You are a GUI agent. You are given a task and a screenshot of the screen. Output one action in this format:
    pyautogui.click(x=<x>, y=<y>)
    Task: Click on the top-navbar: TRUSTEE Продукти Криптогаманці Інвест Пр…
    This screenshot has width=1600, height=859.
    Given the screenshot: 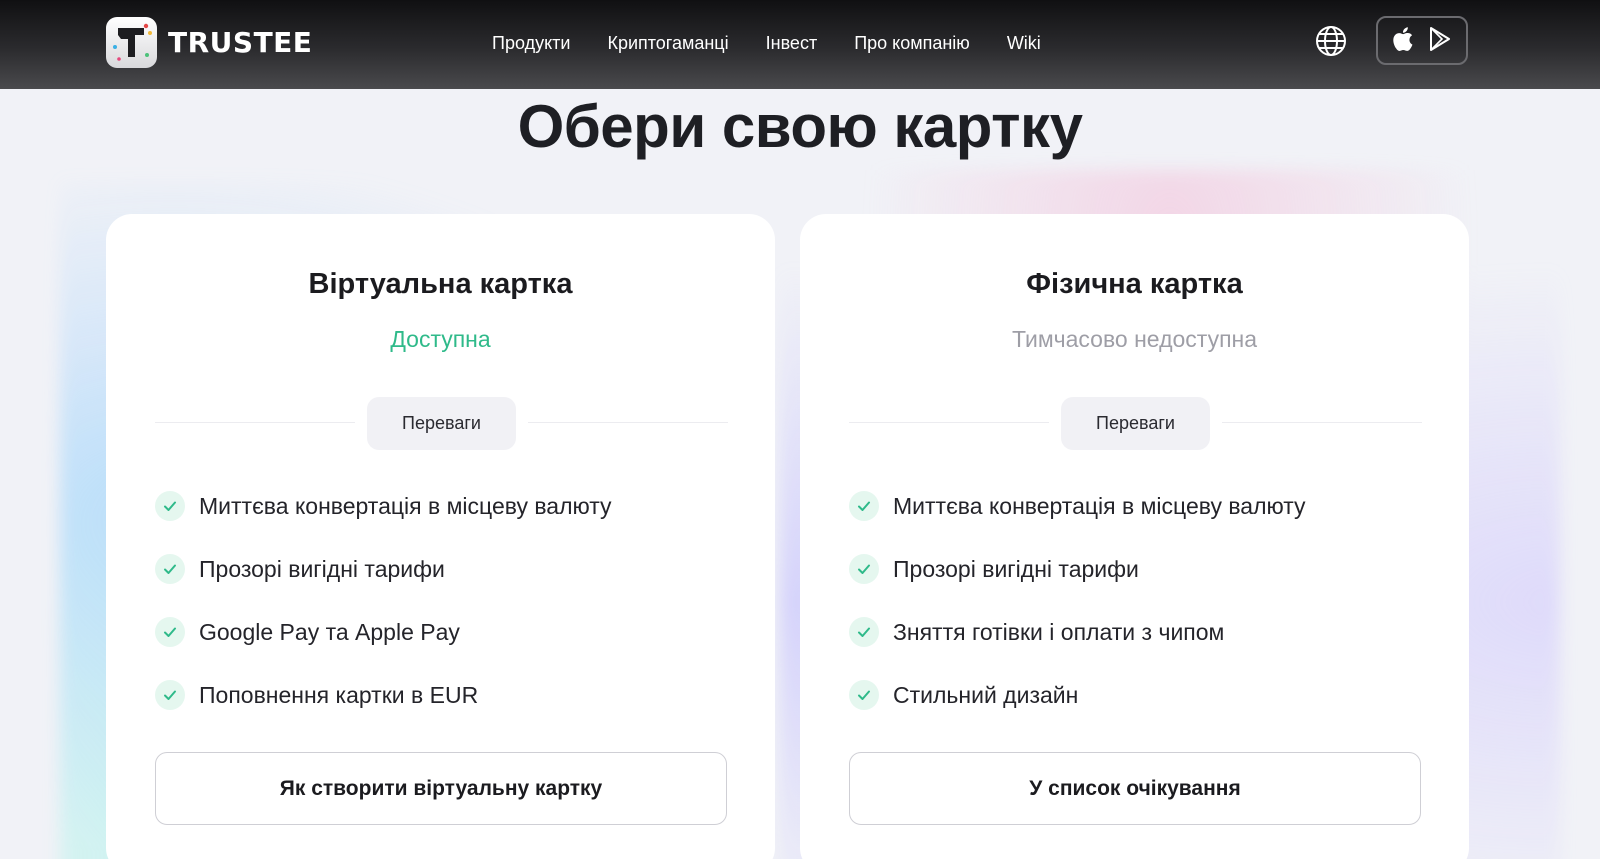 What is the action you would take?
    pyautogui.click(x=800, y=44)
    